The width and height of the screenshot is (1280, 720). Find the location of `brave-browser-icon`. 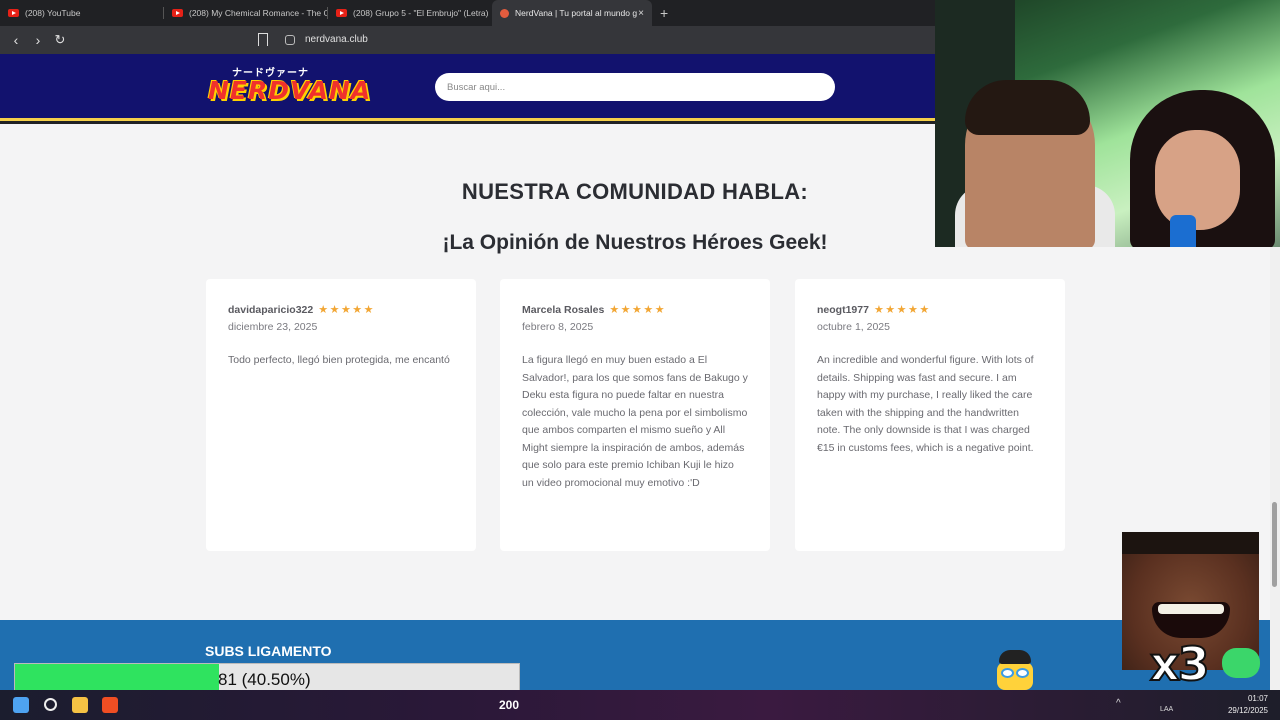

brave-browser-icon is located at coordinates (110, 705).